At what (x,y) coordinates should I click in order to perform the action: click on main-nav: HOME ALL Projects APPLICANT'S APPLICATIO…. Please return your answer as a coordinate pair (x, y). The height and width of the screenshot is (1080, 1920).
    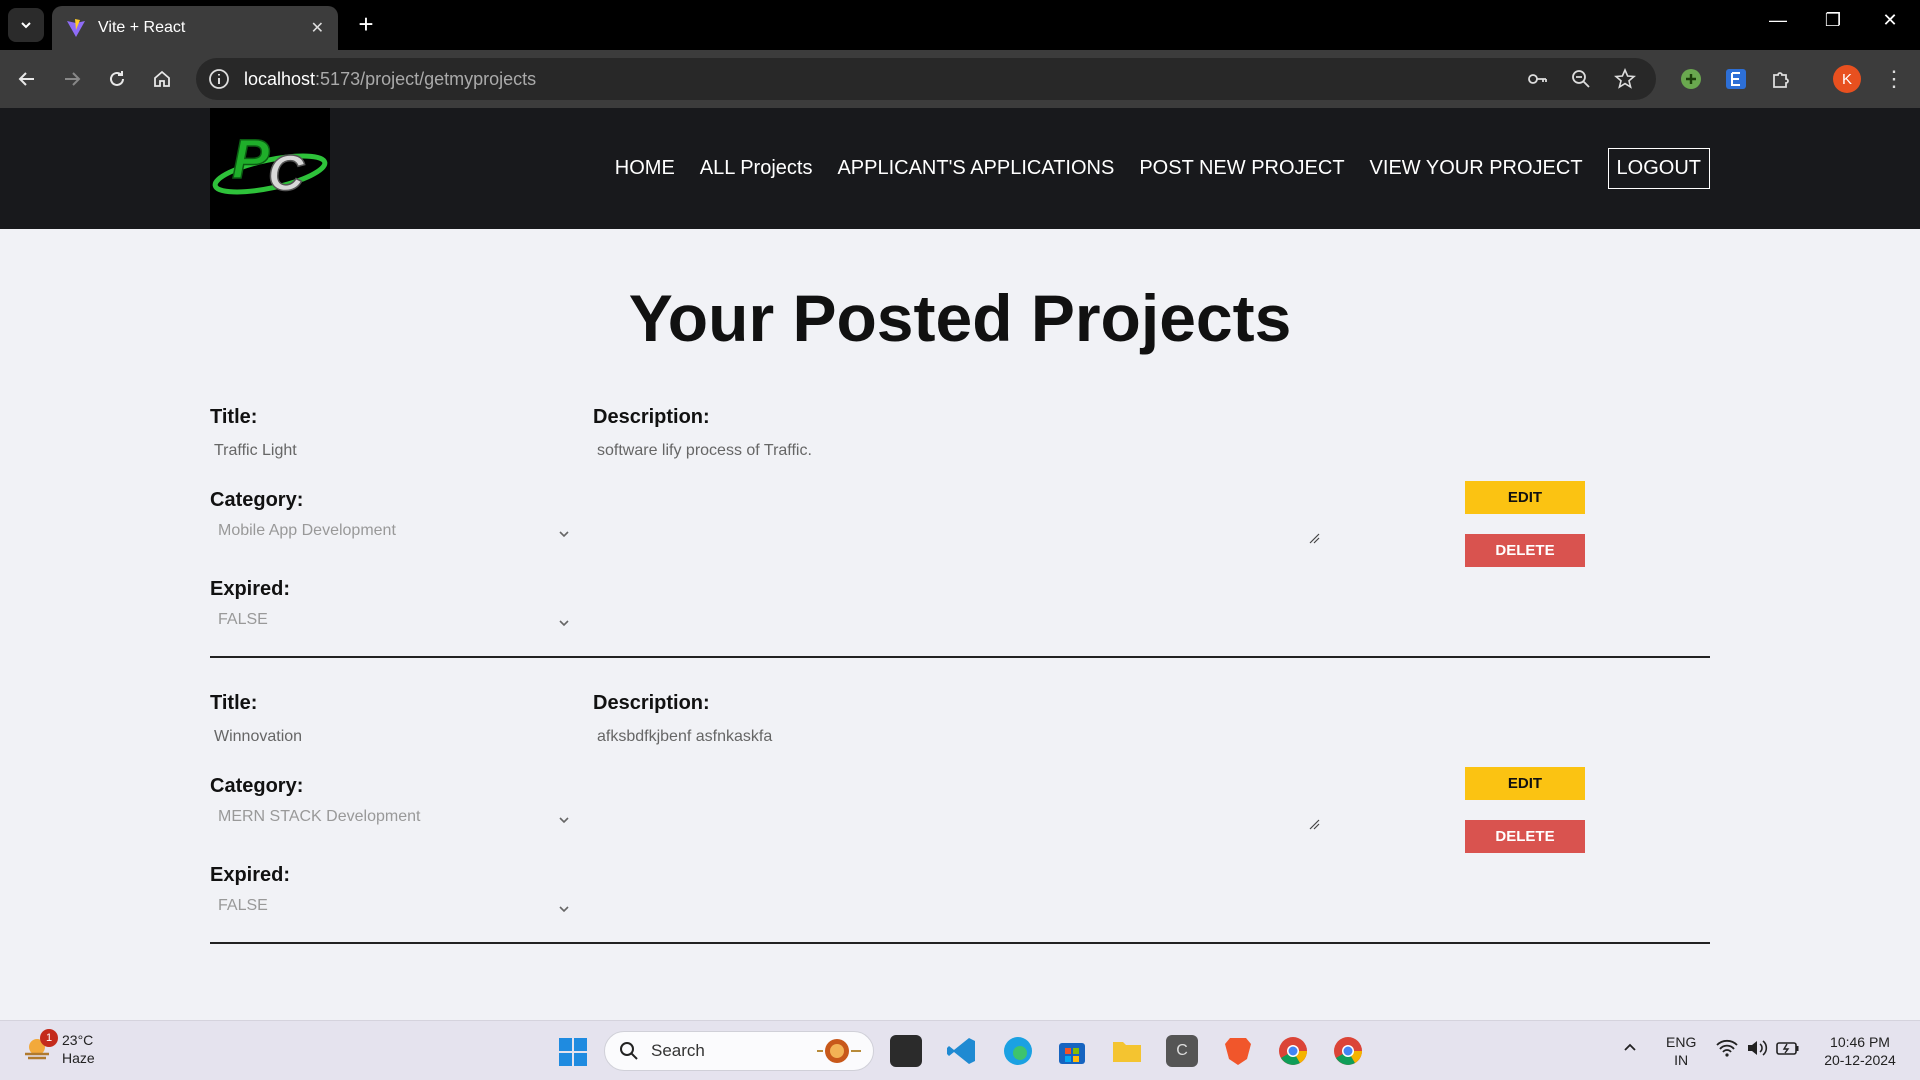
    Looking at the image, I should click on (1162, 168).